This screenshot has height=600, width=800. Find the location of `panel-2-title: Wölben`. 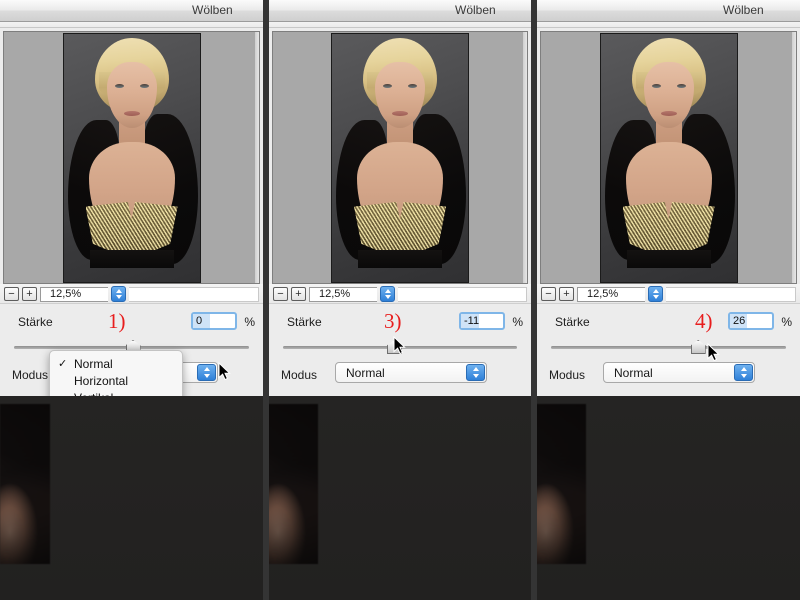

panel-2-title: Wölben is located at coordinates (475, 10).